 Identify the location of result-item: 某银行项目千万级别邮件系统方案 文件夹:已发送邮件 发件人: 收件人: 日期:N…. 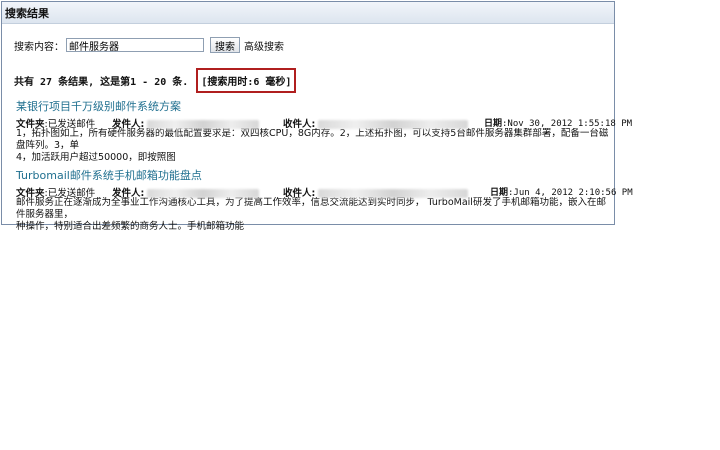
(324, 131).